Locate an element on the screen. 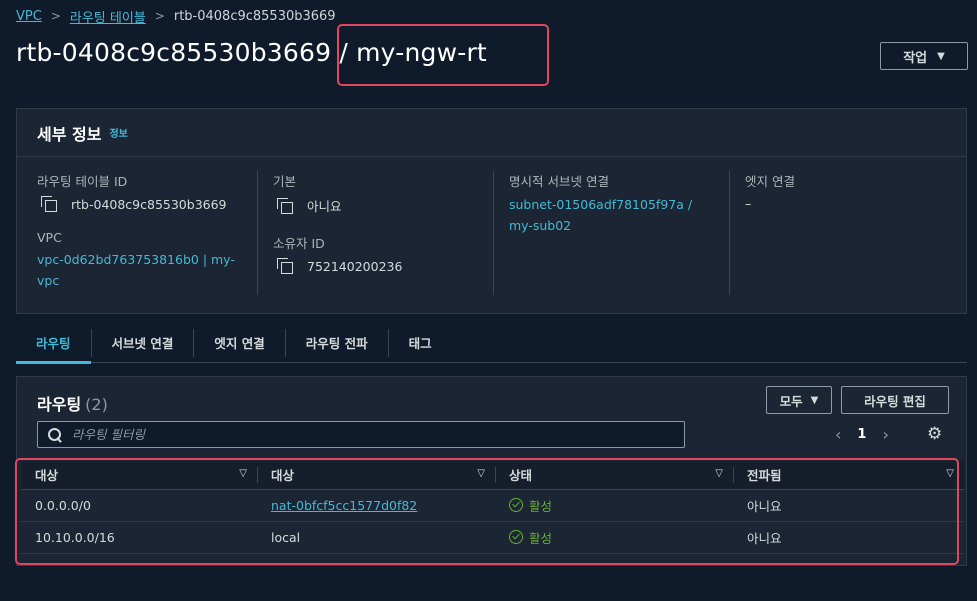  target-cell: local is located at coordinates (376, 537).